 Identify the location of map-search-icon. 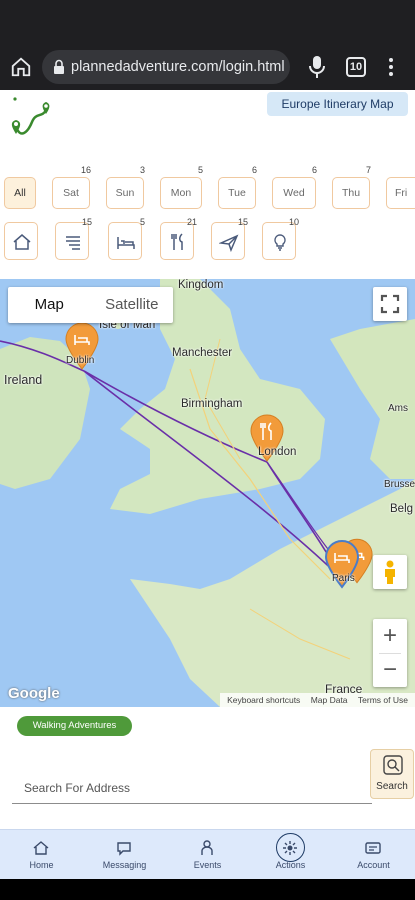
(393, 765).